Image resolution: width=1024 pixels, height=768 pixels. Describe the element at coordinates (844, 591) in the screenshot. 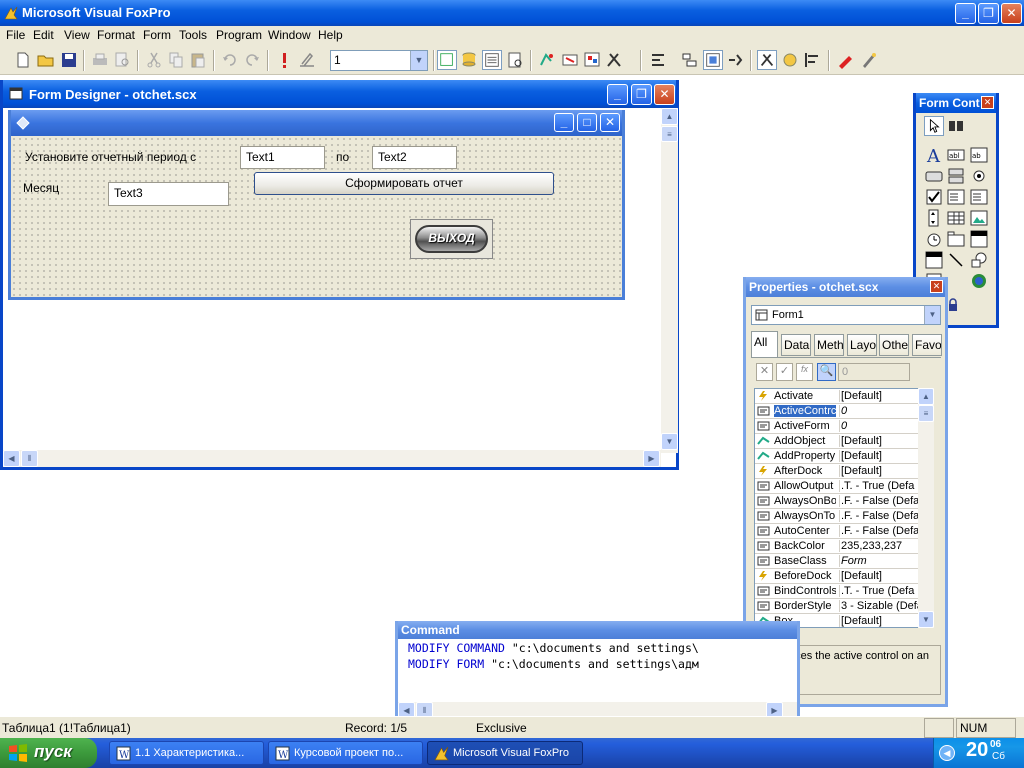

I see `property-row: BindControls .T. - True (Defa` at that location.